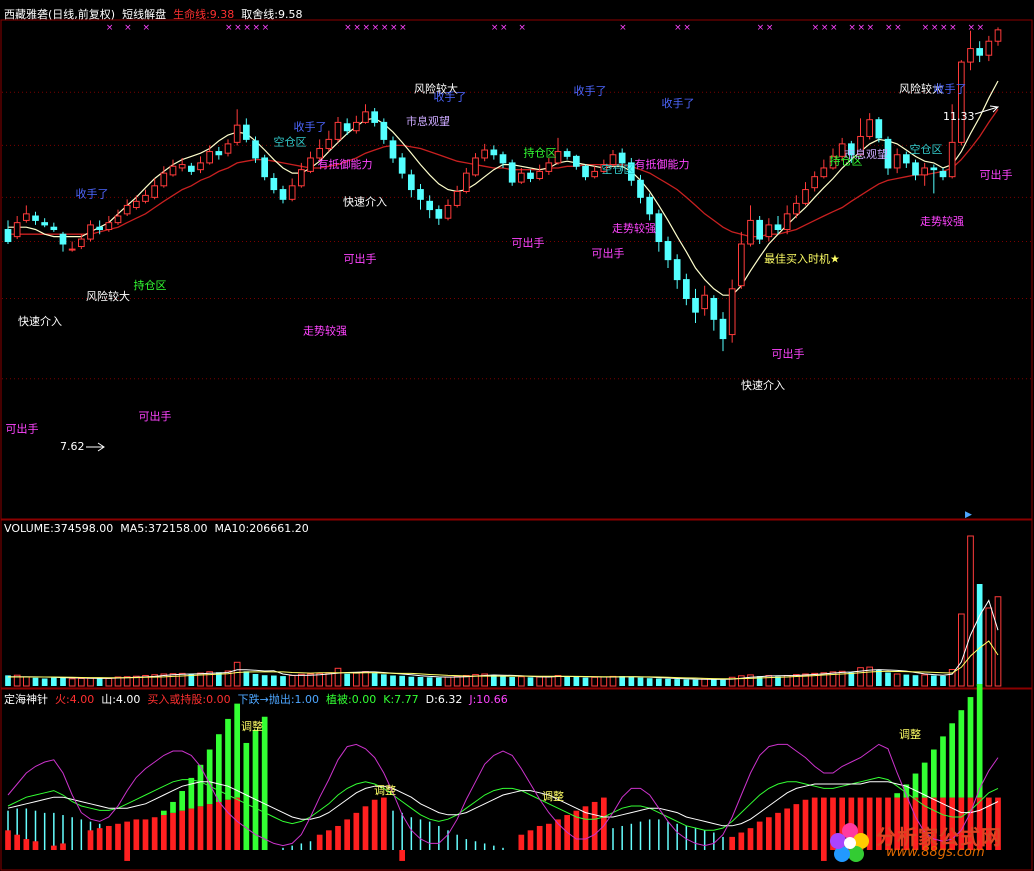 This screenshot has width=1034, height=871. I want to click on d-value: D:6.32, so click(444, 699).